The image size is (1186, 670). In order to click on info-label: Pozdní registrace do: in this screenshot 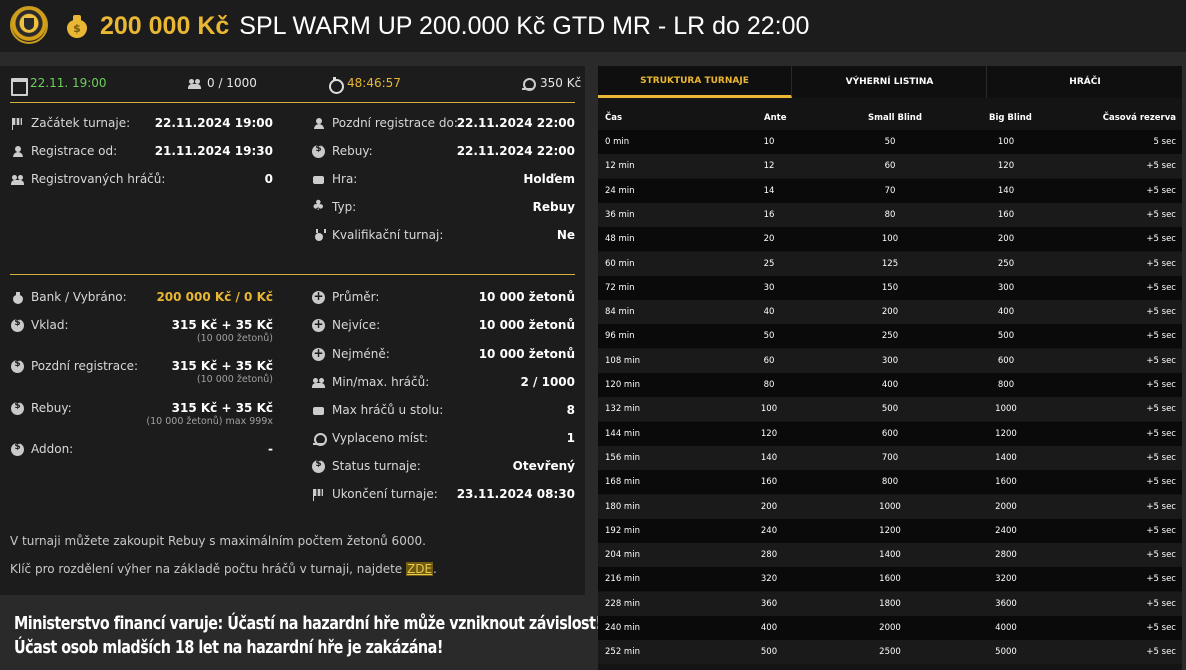, I will do `click(395, 123)`.